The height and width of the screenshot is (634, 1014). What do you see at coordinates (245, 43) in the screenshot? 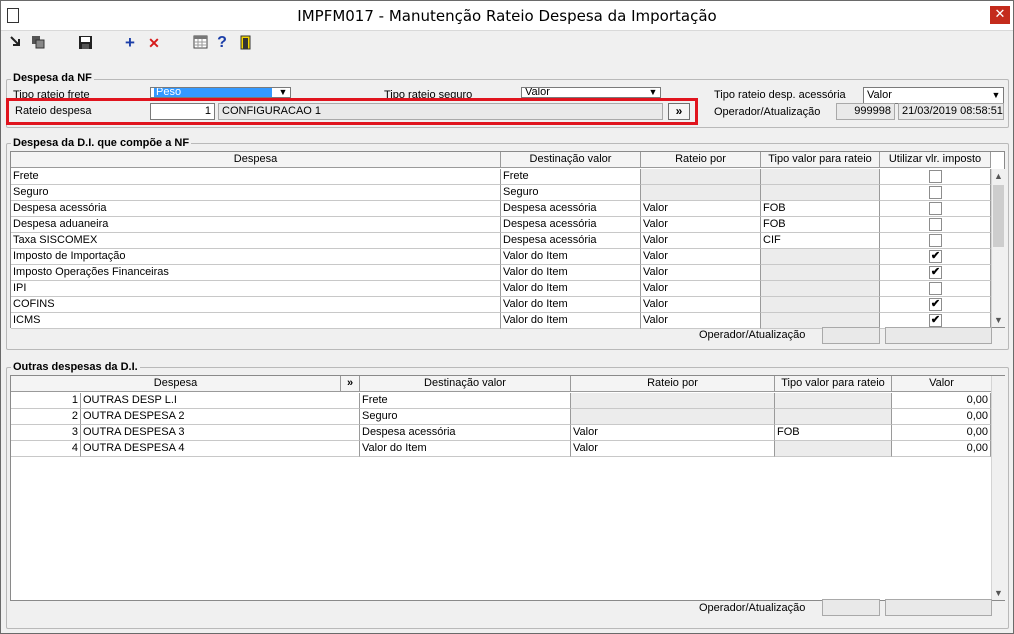
I see `exit-icon` at bounding box center [245, 43].